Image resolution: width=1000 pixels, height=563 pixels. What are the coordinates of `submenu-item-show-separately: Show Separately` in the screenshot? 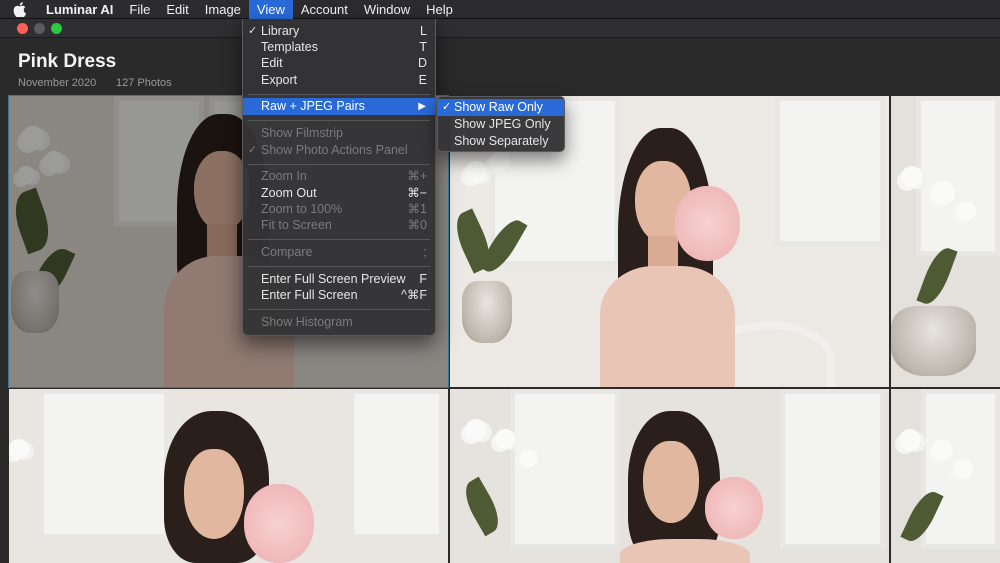 It's located at (501, 141).